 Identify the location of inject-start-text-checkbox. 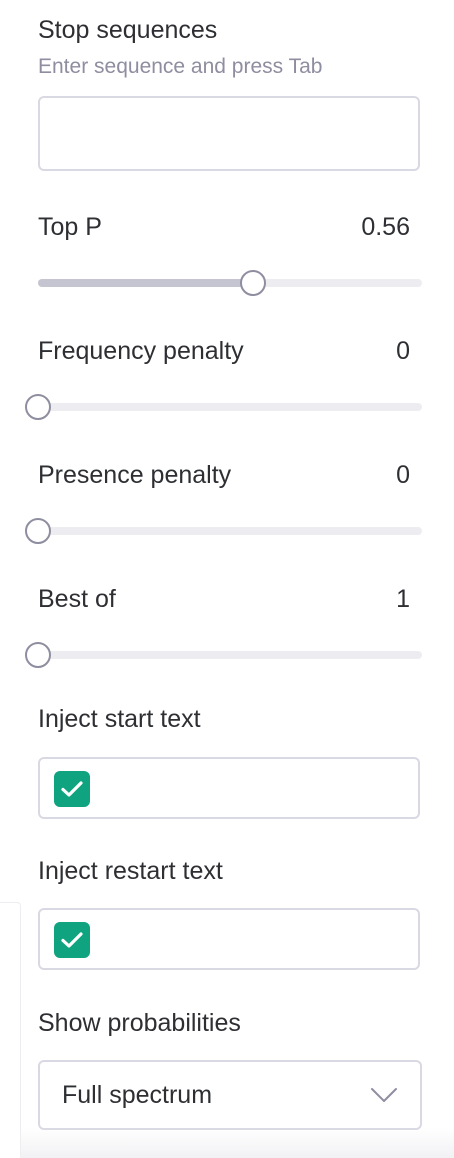
(72, 789).